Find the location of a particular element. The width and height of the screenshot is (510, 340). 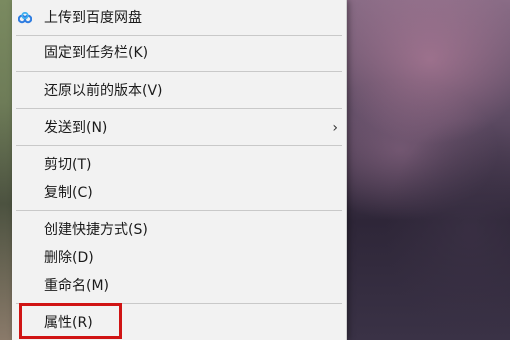

menu-item-create-shortcut: 创建快捷方式(S) is located at coordinates (179, 230).